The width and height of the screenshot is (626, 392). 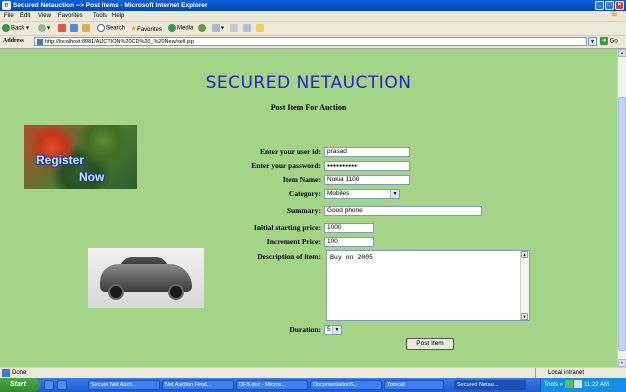 I want to click on description-label: Description of item:, so click(x=289, y=256).